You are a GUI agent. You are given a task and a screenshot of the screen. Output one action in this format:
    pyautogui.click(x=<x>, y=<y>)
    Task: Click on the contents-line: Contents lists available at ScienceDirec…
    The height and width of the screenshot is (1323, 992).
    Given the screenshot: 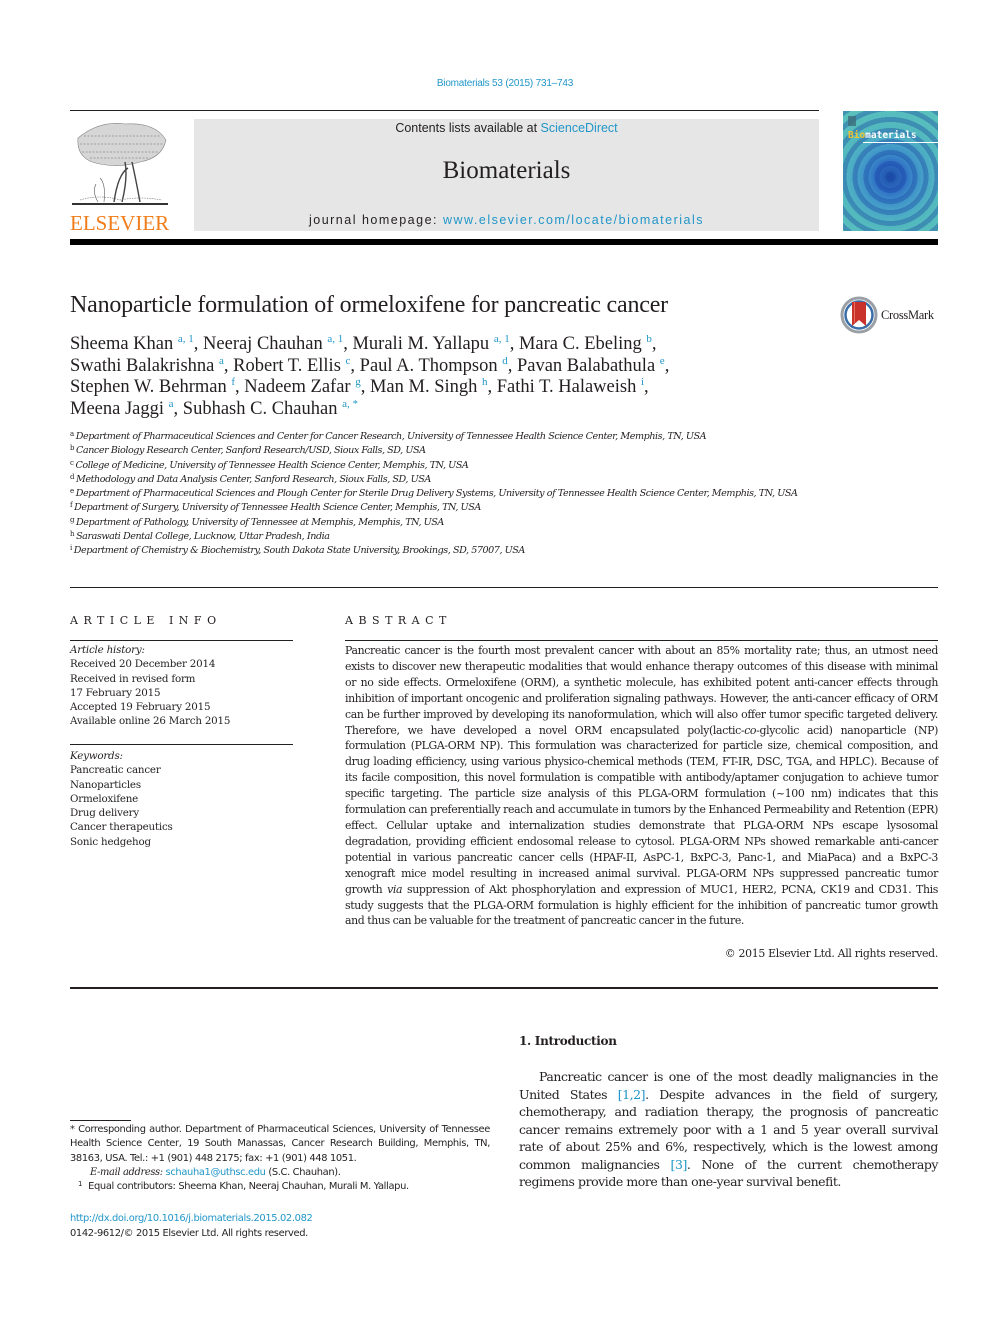 What is the action you would take?
    pyautogui.click(x=506, y=128)
    